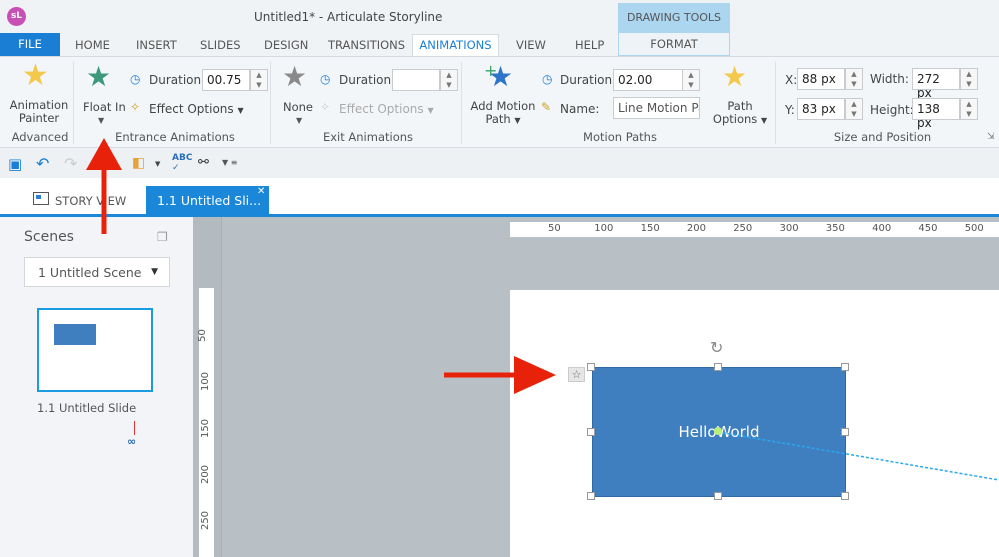 The image size is (999, 557). What do you see at coordinates (156, 45) in the screenshot?
I see `tab-insert: INSERT` at bounding box center [156, 45].